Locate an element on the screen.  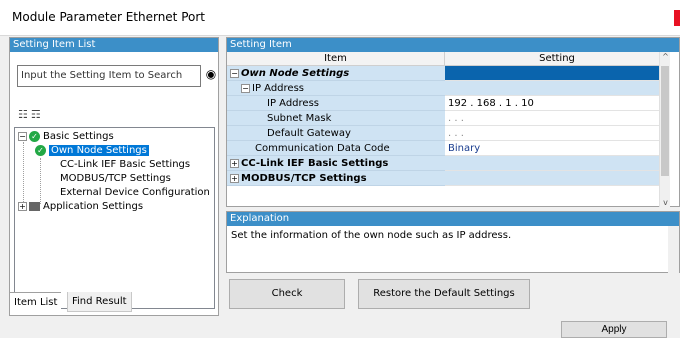
table-row: + CC-Link IEF Basic Settings is located at coordinates (448, 163).